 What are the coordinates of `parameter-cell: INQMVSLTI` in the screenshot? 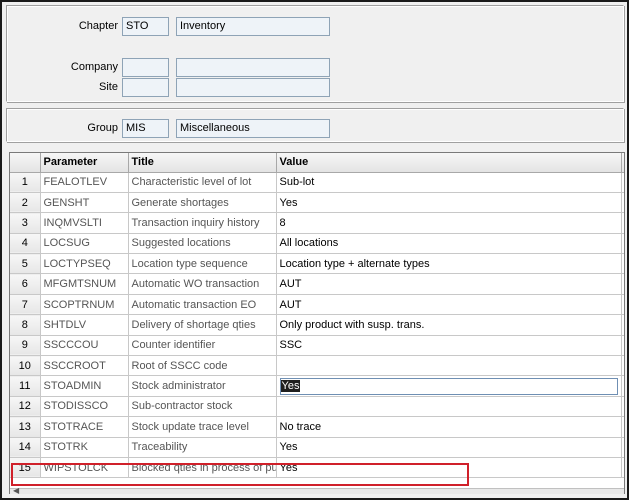 It's located at (84, 223).